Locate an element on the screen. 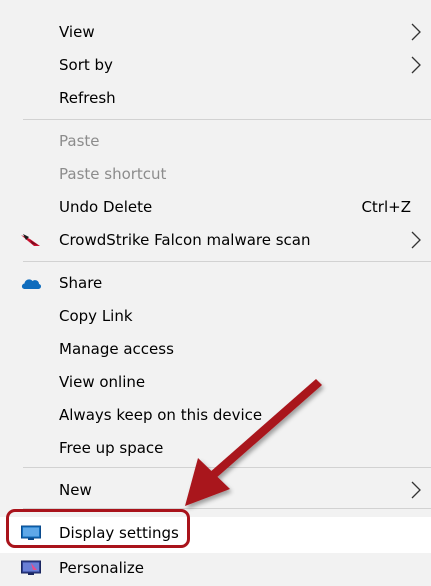 This screenshot has width=431, height=586. menu-item-label: Paste is located at coordinates (79, 140).